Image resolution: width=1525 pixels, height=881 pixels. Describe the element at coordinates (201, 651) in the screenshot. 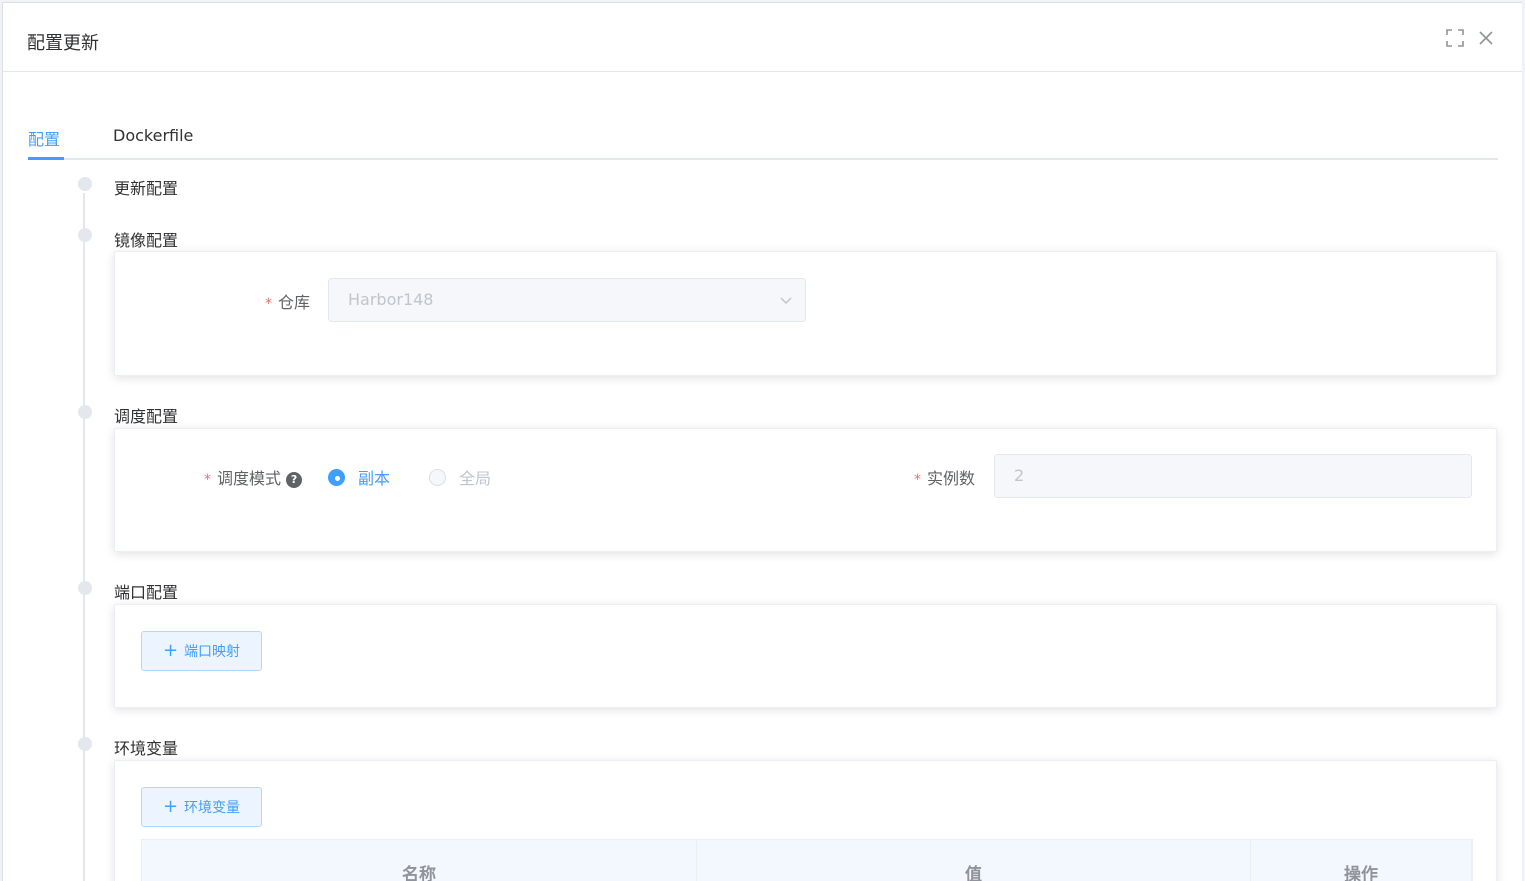

I see `add-port-mapping-button: + 端口映射` at that location.